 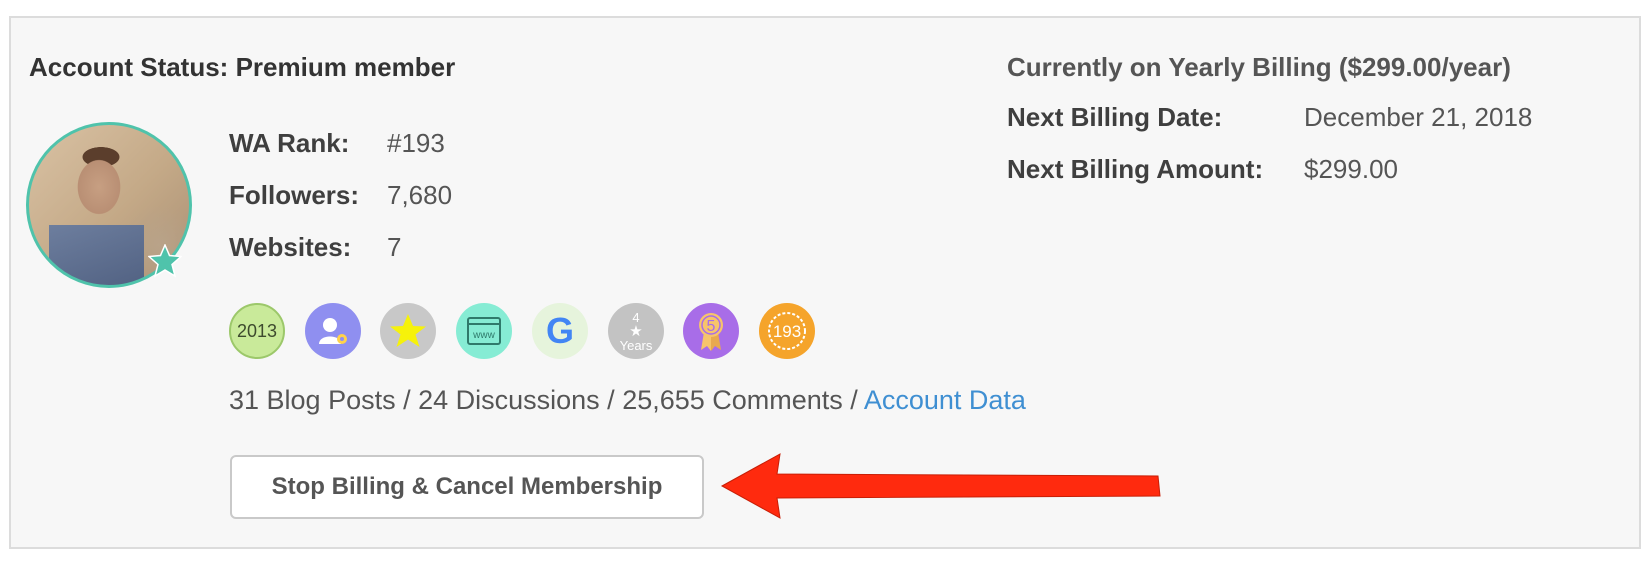 I want to click on website-www-badge-icon: www, so click(x=484, y=331).